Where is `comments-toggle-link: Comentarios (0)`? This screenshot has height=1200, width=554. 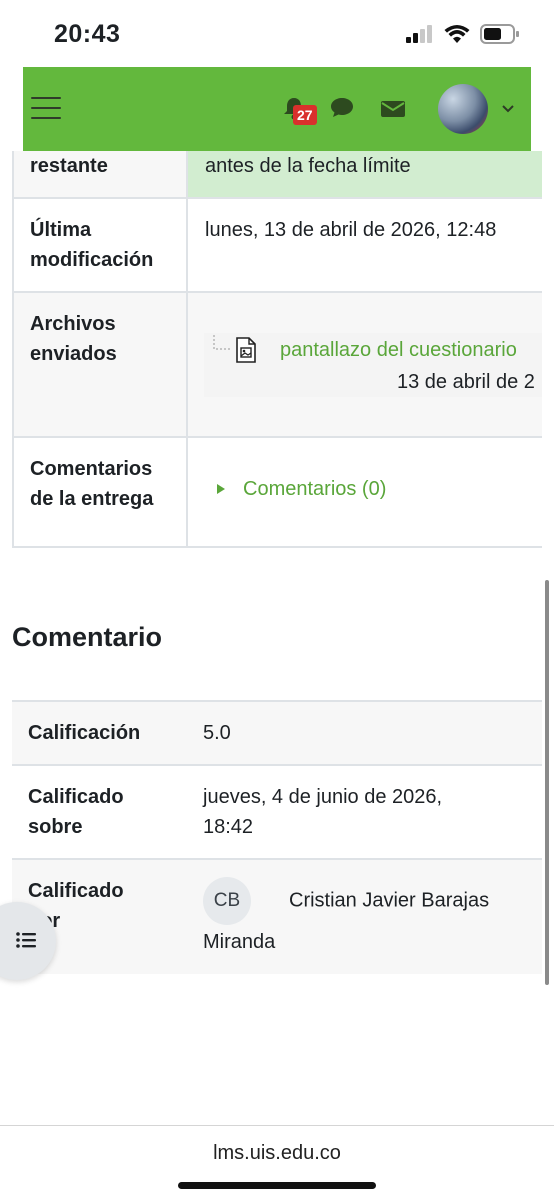
comments-toggle-link: Comentarios (0) is located at coordinates (314, 489).